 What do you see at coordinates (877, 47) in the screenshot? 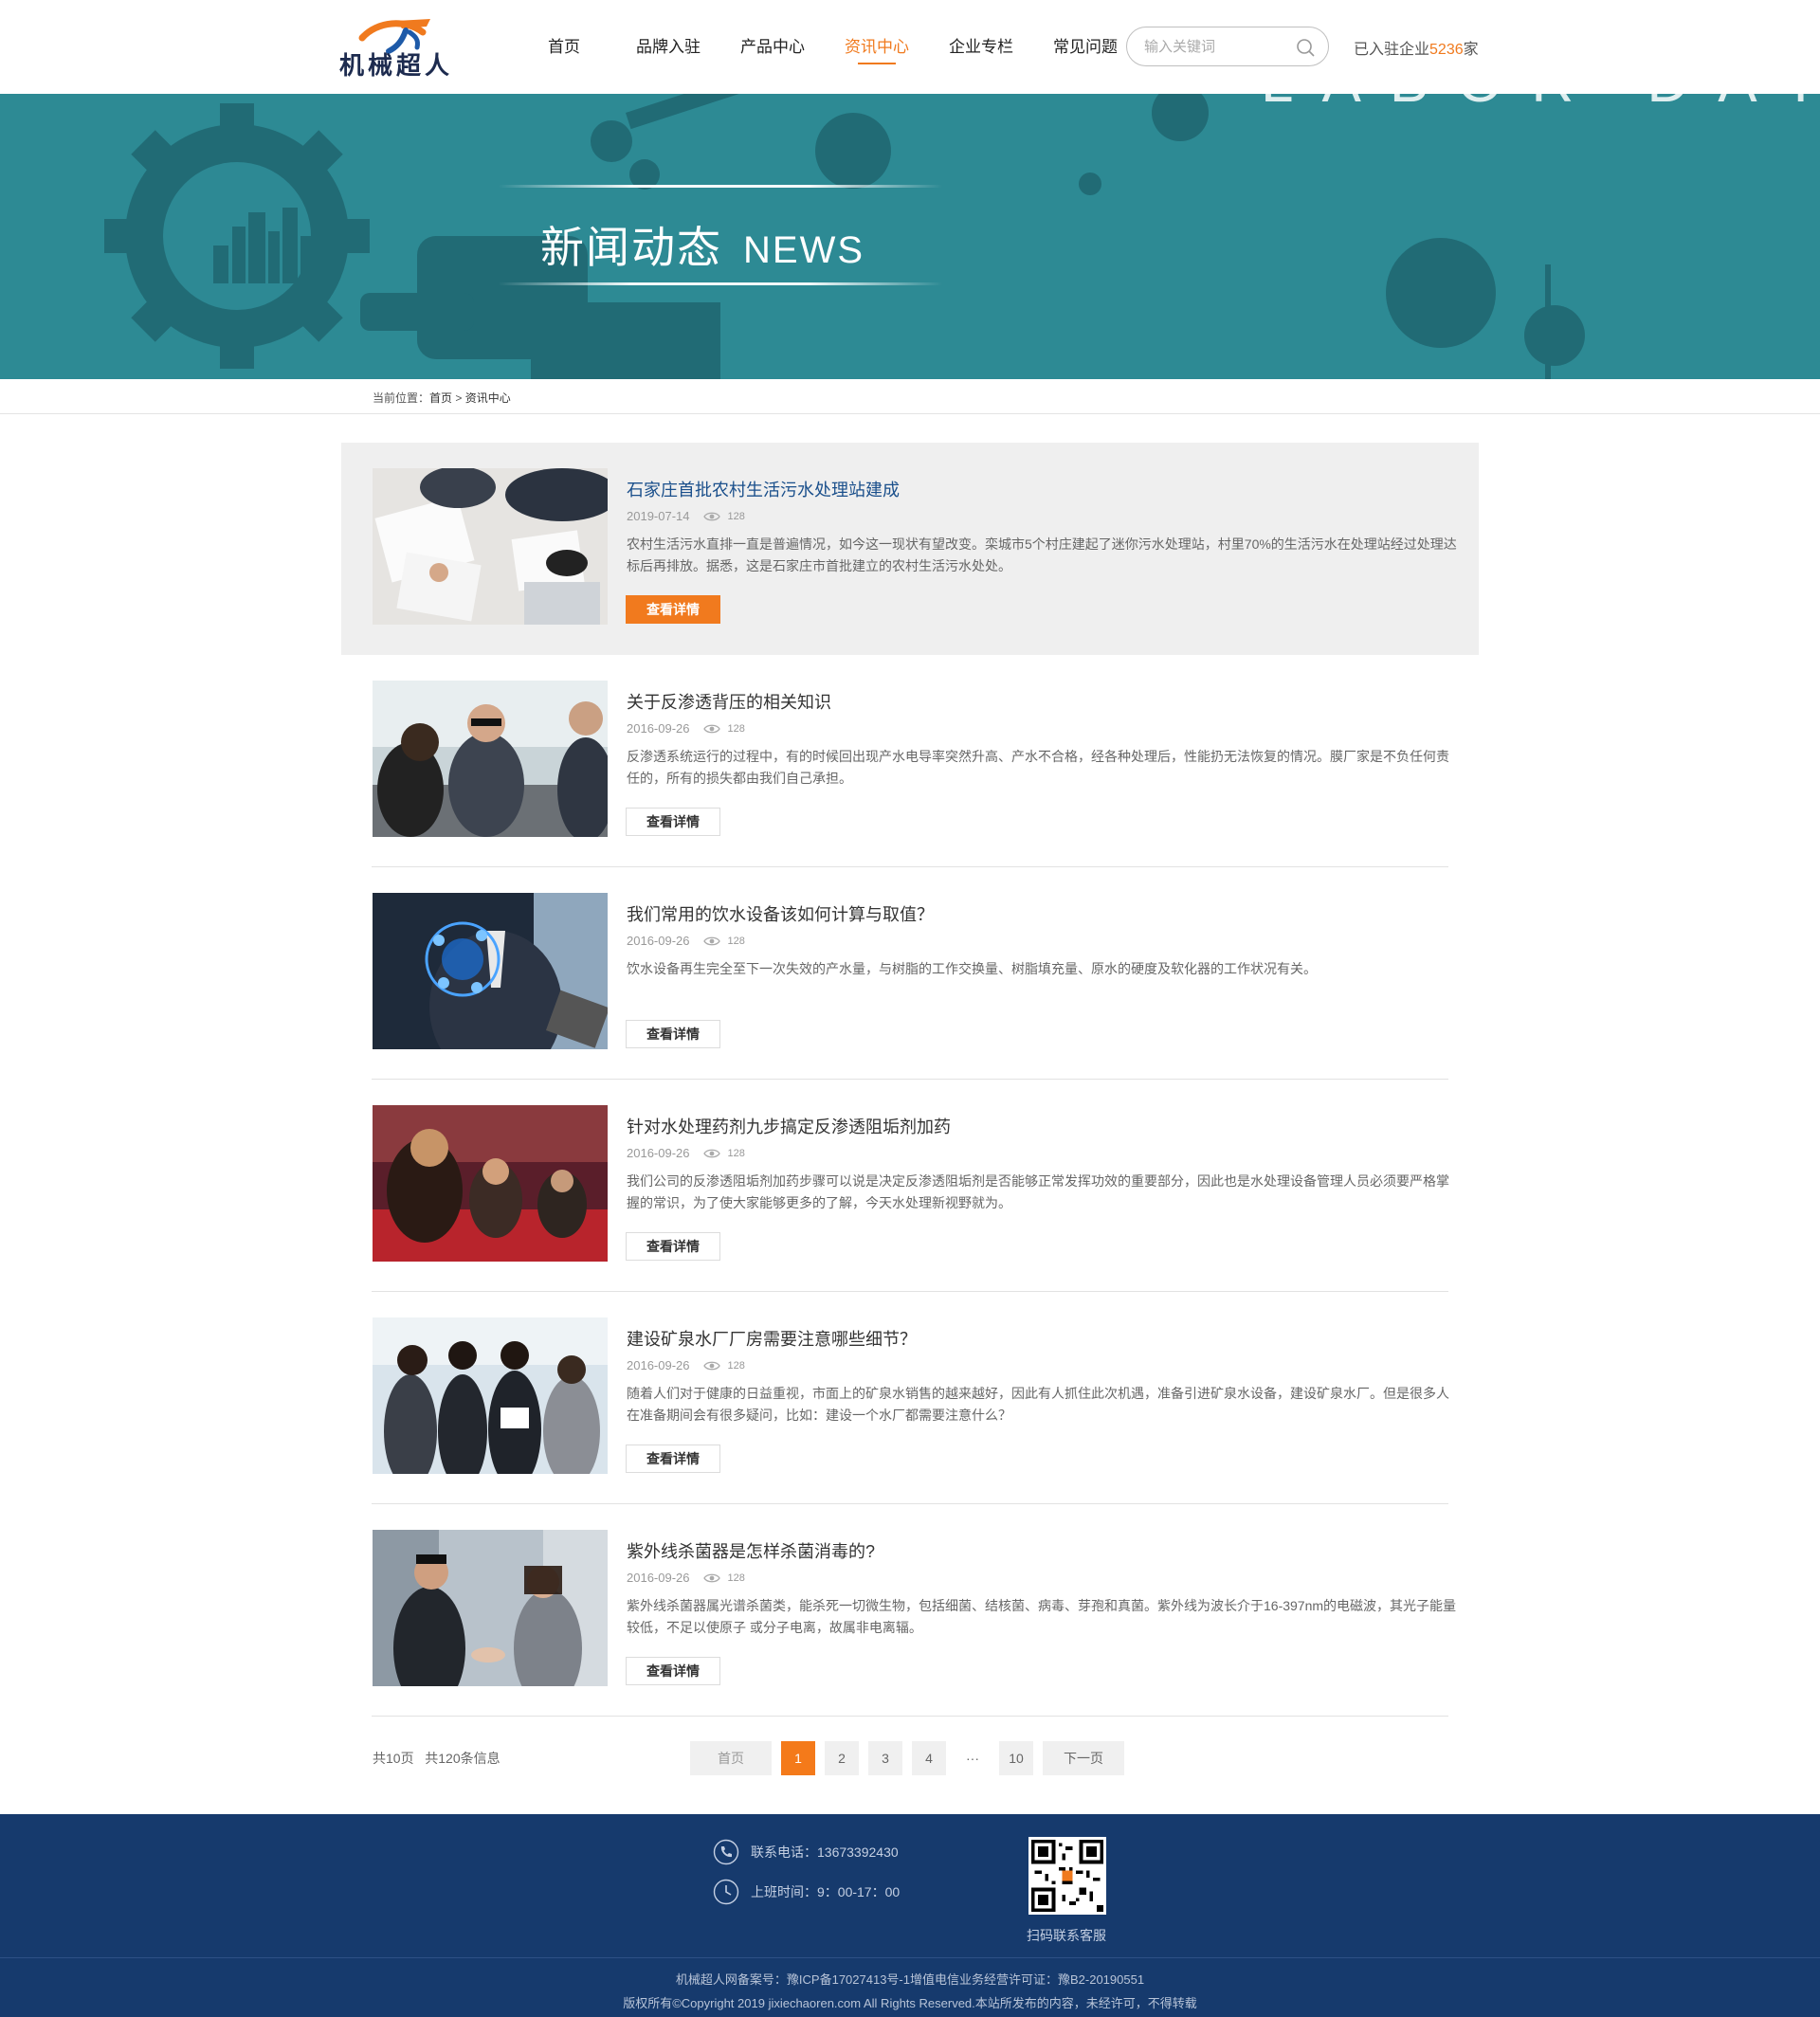
I see `nav-news: 资讯中心` at bounding box center [877, 47].